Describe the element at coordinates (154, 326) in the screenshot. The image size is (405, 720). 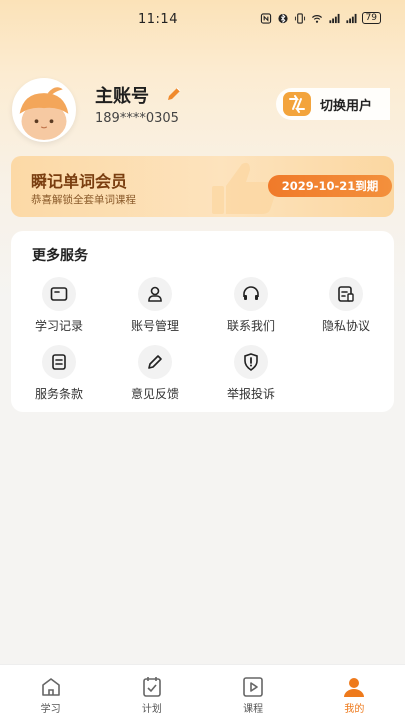
I see `service-label: 账号管理` at that location.